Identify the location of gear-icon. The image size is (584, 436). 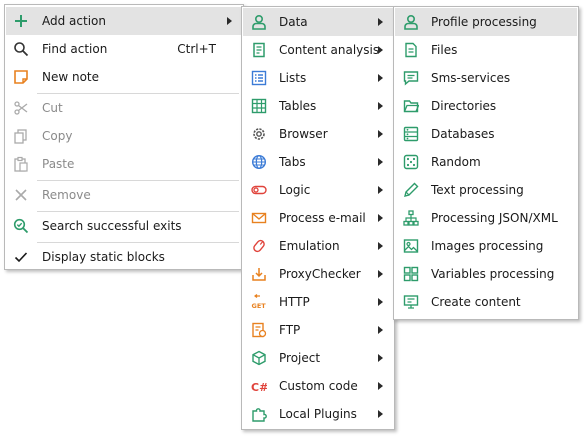
(259, 134).